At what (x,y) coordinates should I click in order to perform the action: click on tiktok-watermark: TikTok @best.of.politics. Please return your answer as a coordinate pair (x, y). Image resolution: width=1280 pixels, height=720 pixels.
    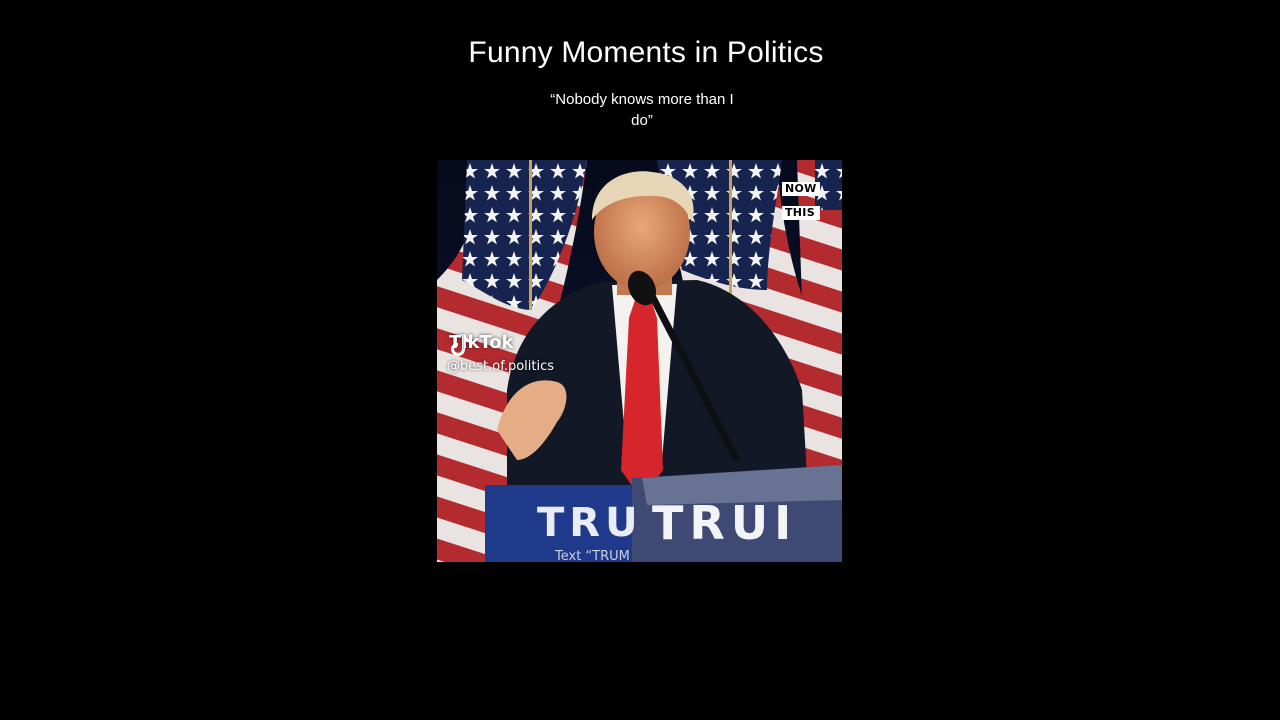
    Looking at the image, I should click on (500, 353).